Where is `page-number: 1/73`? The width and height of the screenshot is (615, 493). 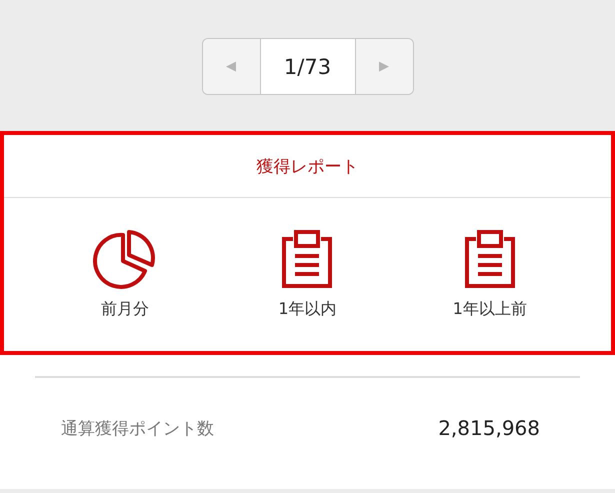 page-number: 1/73 is located at coordinates (308, 66).